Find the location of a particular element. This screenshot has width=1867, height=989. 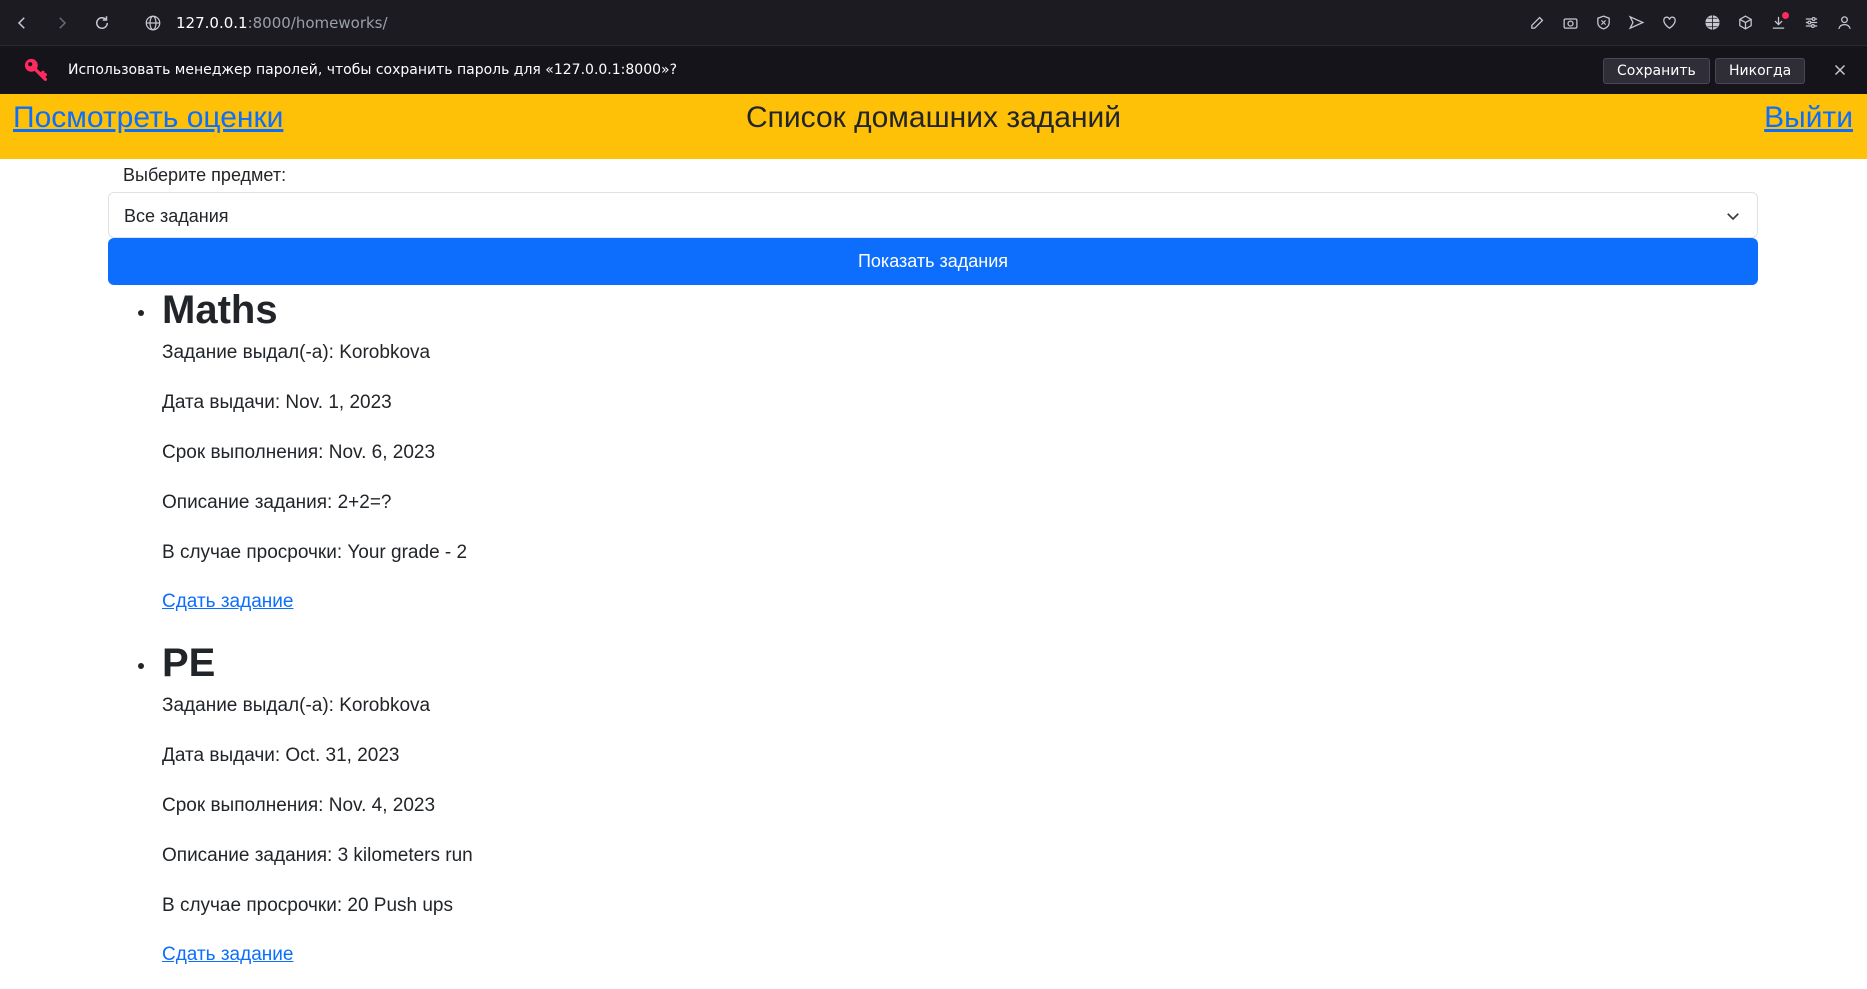

cube-icon is located at coordinates (1745, 23).